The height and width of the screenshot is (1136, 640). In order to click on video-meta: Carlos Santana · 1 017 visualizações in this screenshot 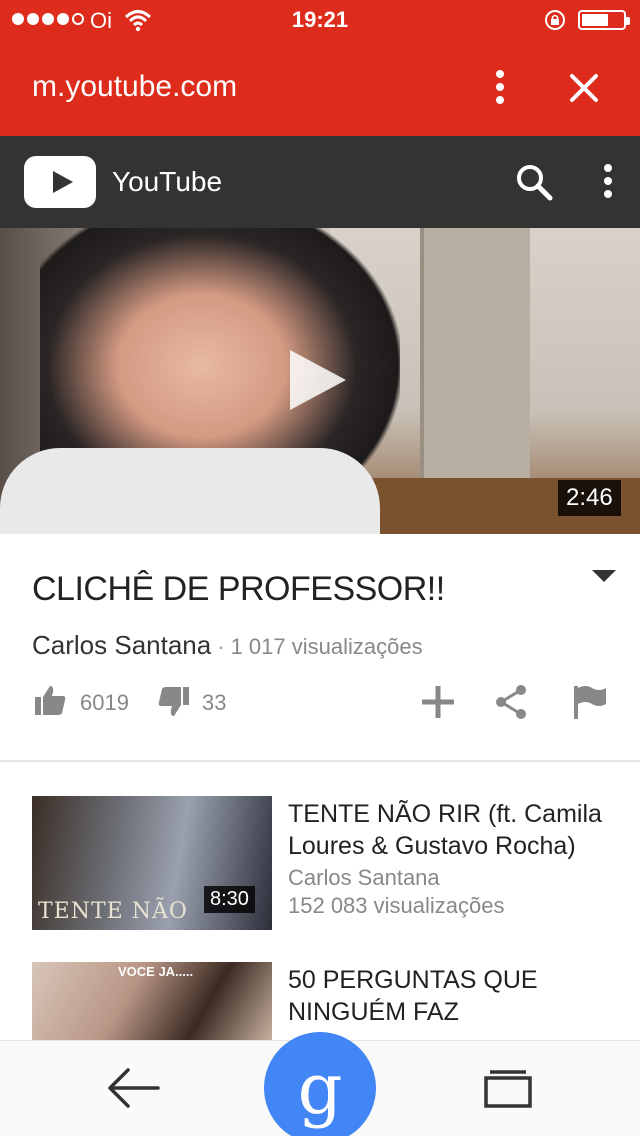, I will do `click(227, 645)`.